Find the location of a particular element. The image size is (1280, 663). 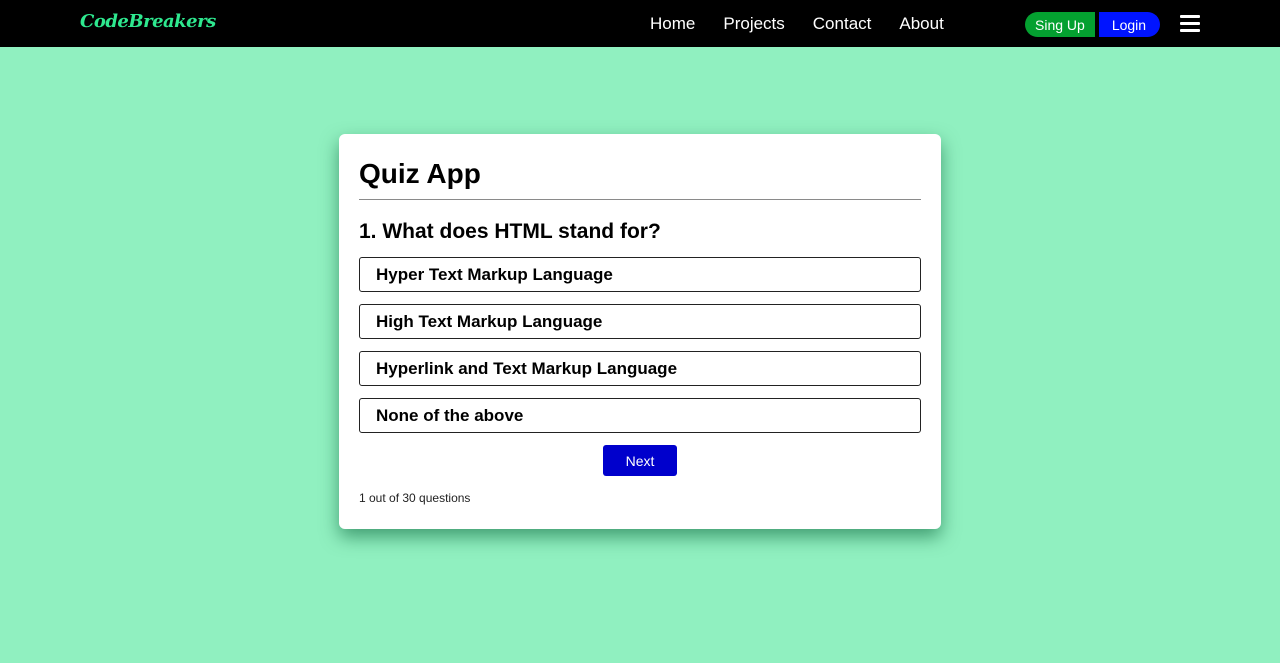

hamburger-menu-icon is located at coordinates (1190, 24).